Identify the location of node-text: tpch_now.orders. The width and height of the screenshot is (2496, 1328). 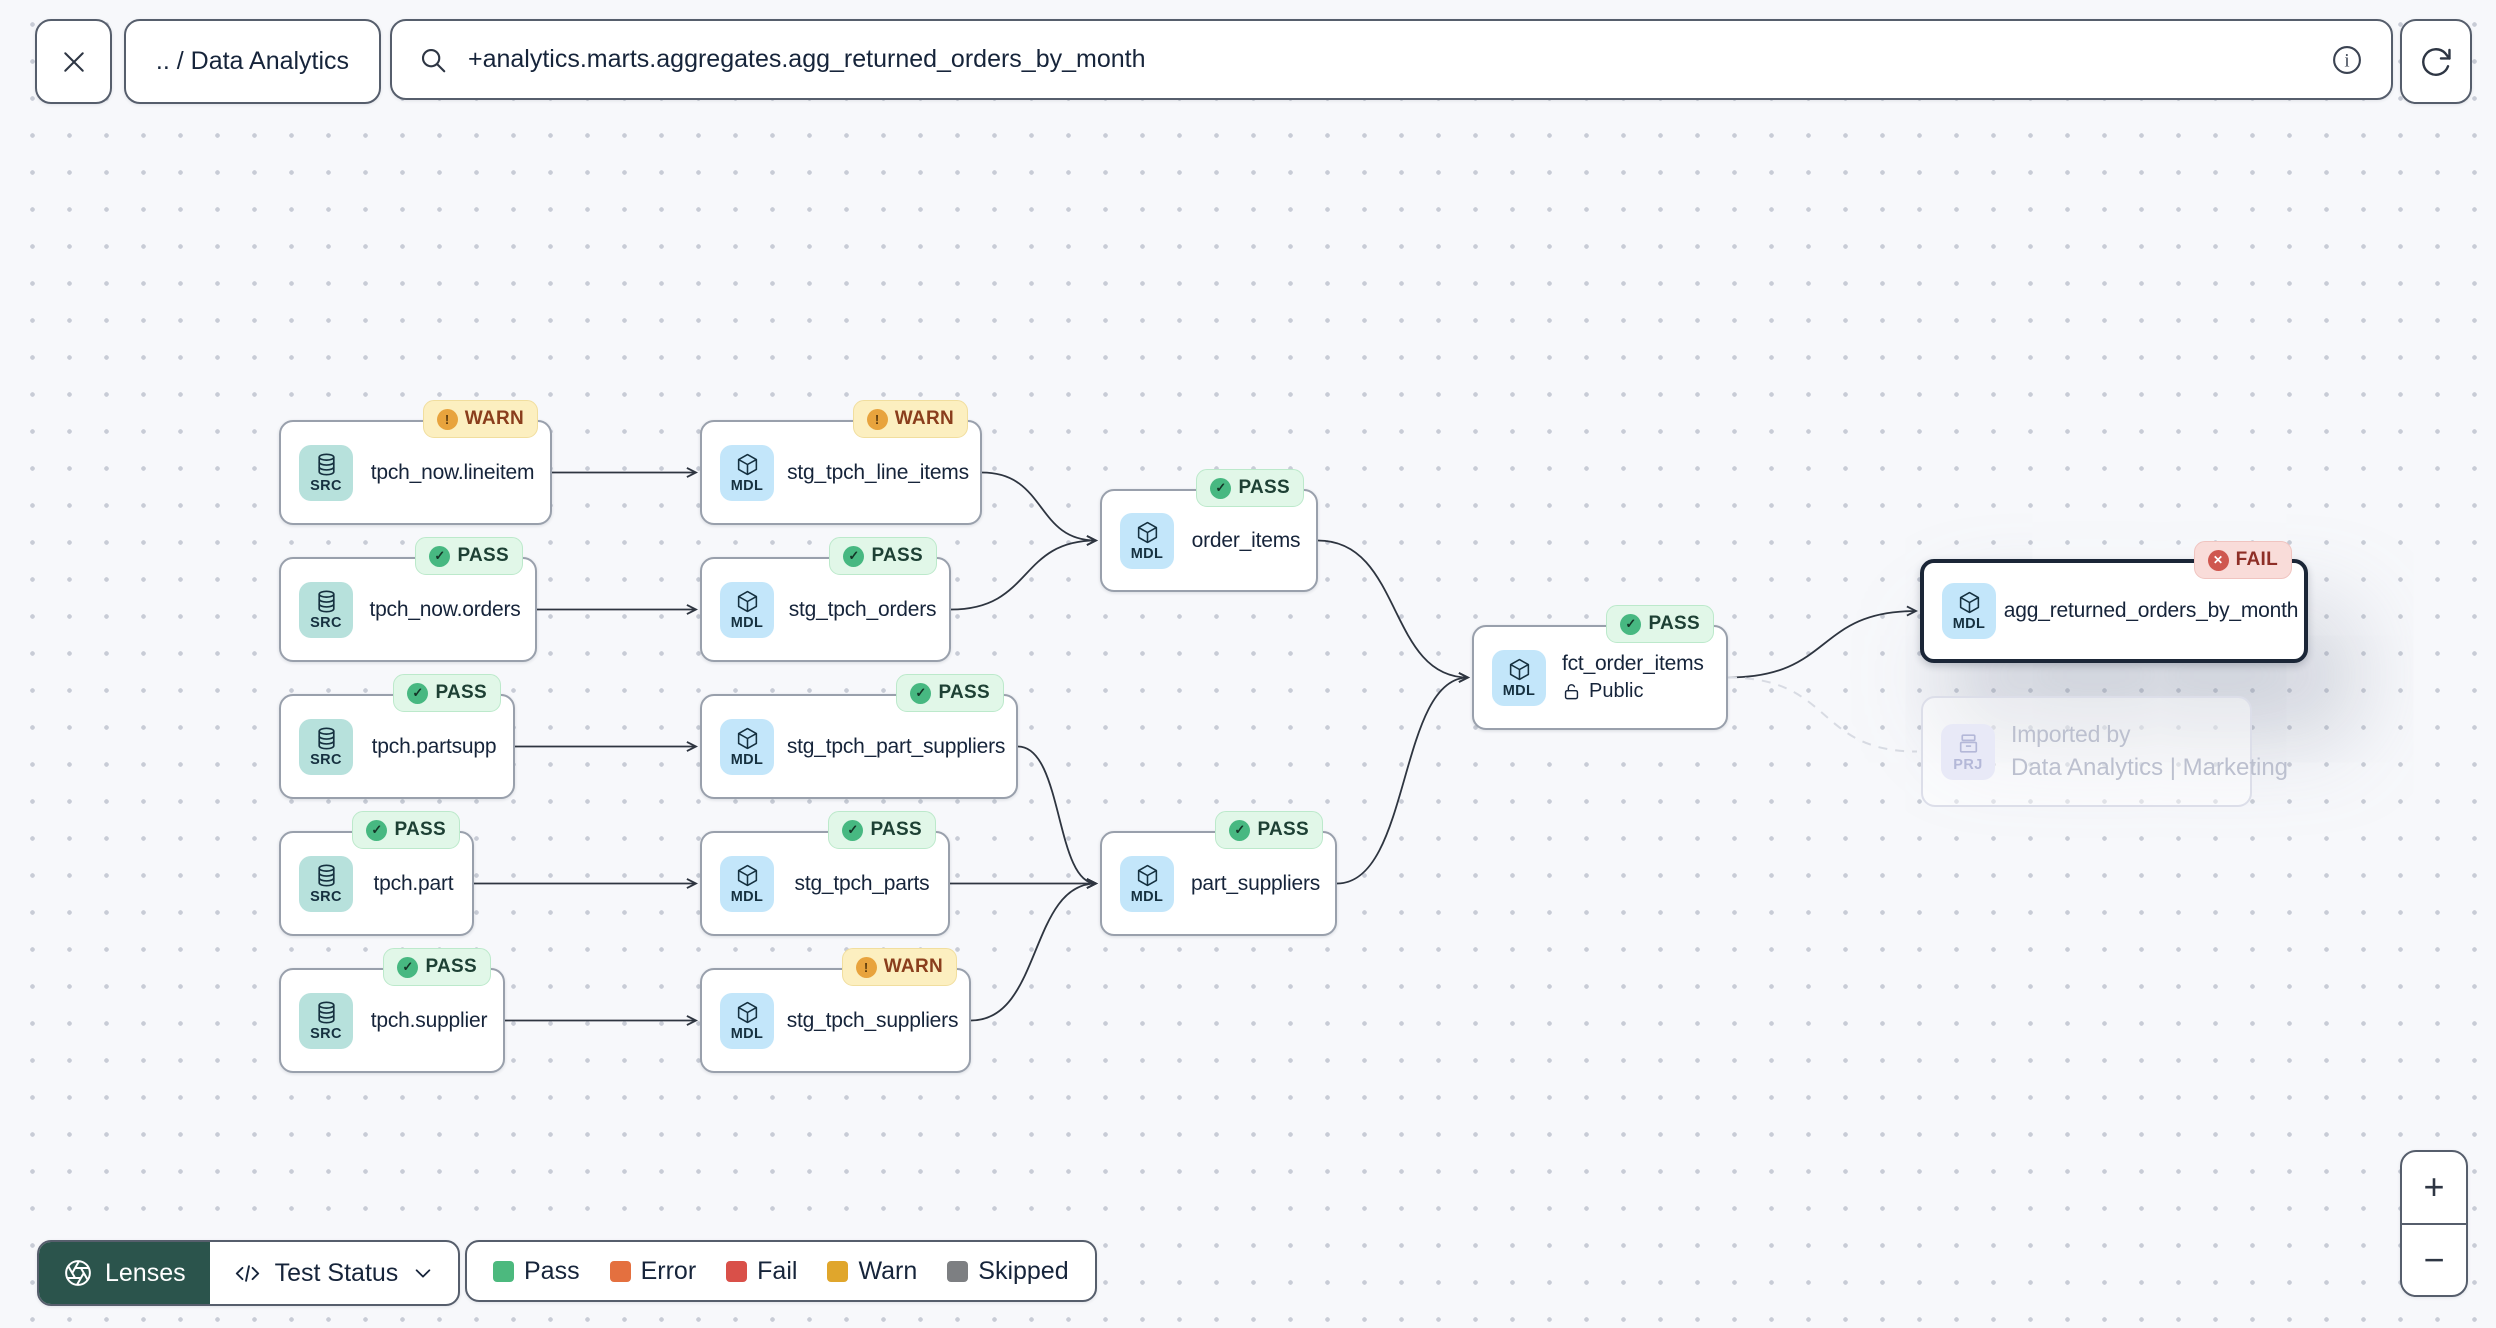
(445, 610).